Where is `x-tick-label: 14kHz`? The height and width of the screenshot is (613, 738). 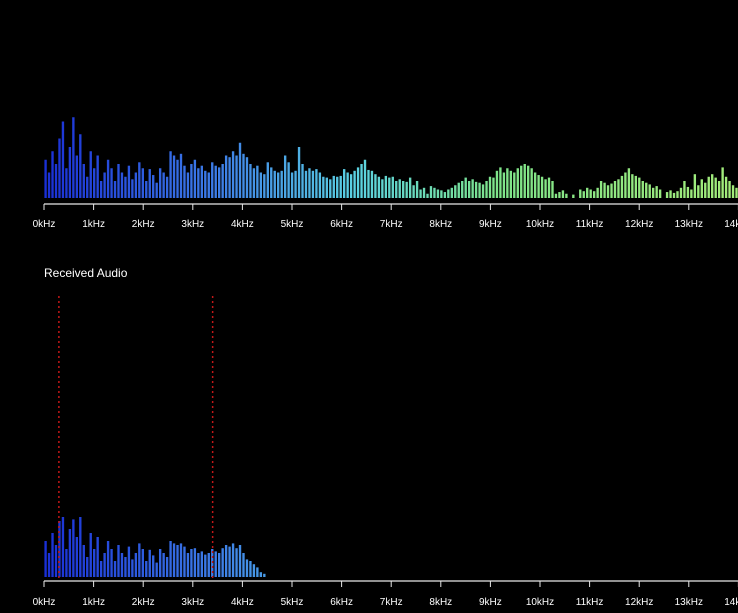 x-tick-label: 14kHz is located at coordinates (731, 602).